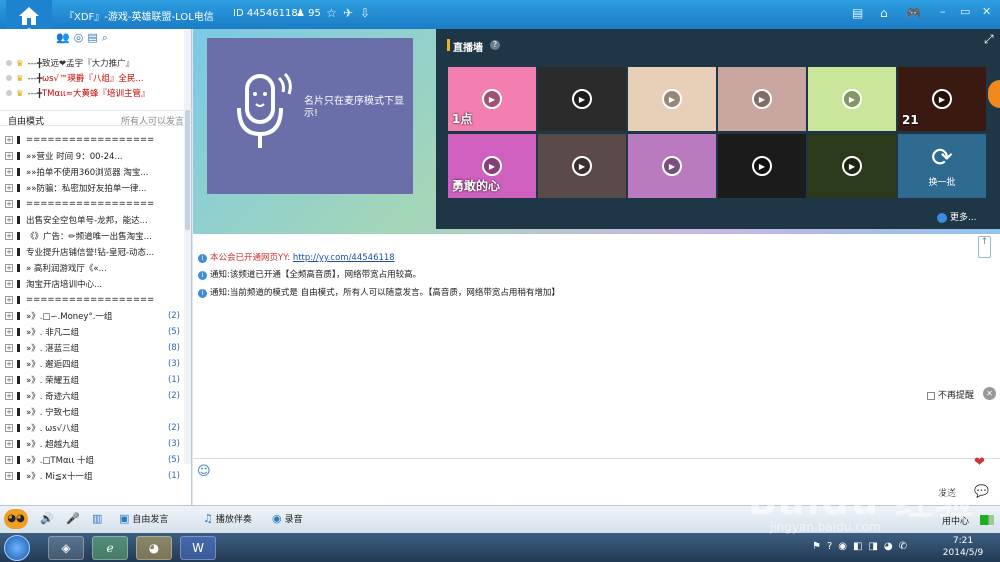 This screenshot has width=1000, height=562. I want to click on emoji-icon: ☺, so click(204, 471).